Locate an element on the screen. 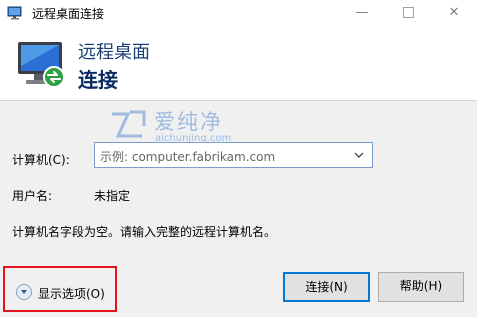 The height and width of the screenshot is (317, 477). minimize-button: — is located at coordinates (362, 13).